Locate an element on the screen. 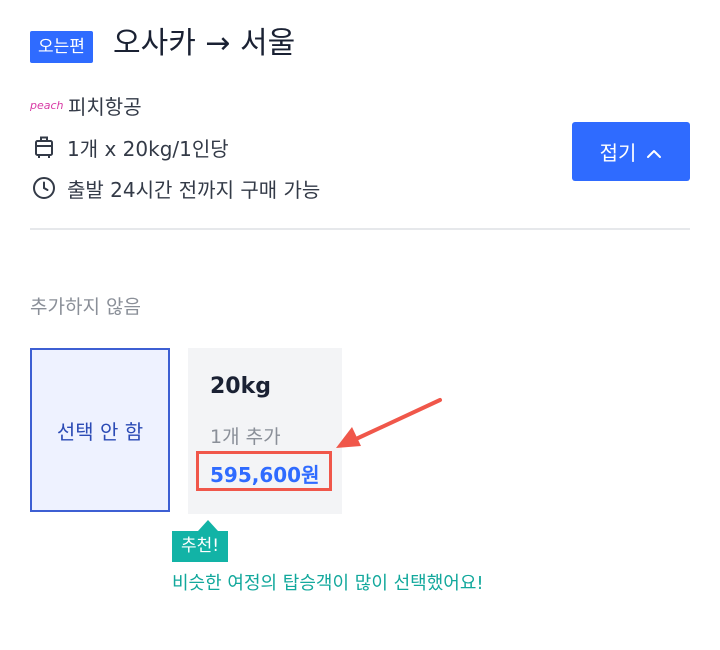 This screenshot has width=720, height=650. baggage-allowance-text: 1개 x 20kg/1인당 is located at coordinates (148, 148).